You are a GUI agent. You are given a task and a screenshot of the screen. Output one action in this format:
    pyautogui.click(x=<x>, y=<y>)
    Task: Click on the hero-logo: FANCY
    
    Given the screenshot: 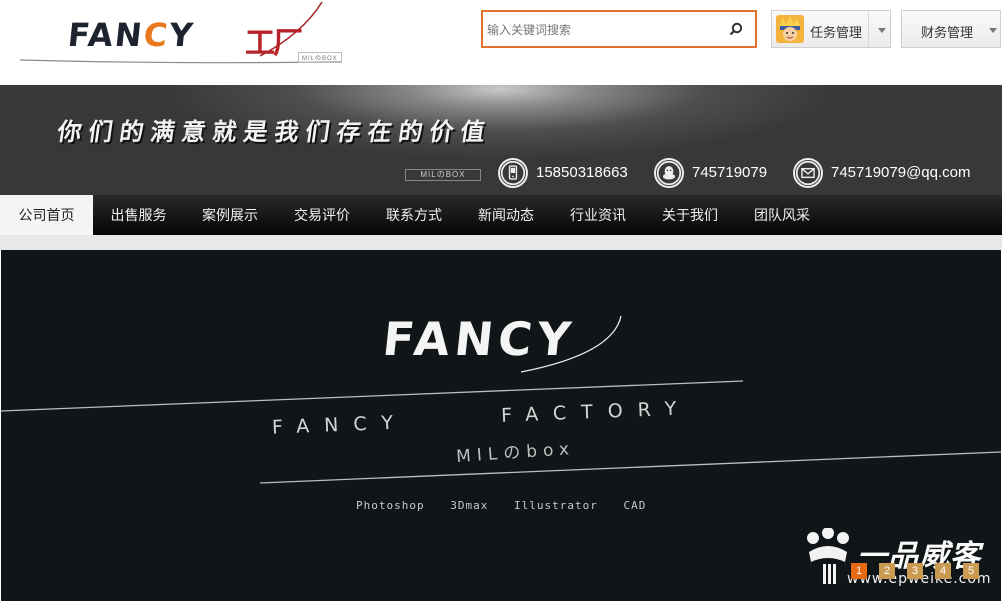 What is the action you would take?
    pyautogui.click(x=479, y=339)
    